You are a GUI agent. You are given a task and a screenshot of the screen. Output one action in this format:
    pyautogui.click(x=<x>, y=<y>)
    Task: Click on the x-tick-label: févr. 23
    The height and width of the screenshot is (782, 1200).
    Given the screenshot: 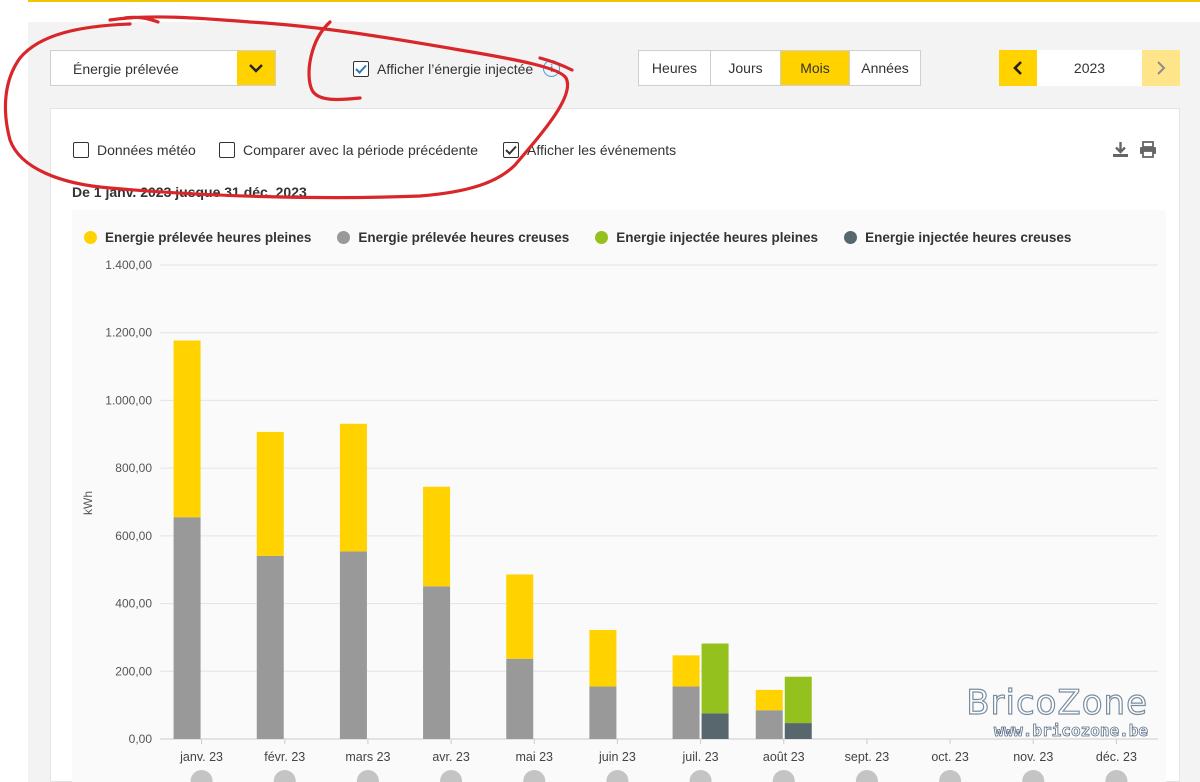 What is the action you would take?
    pyautogui.click(x=284, y=757)
    